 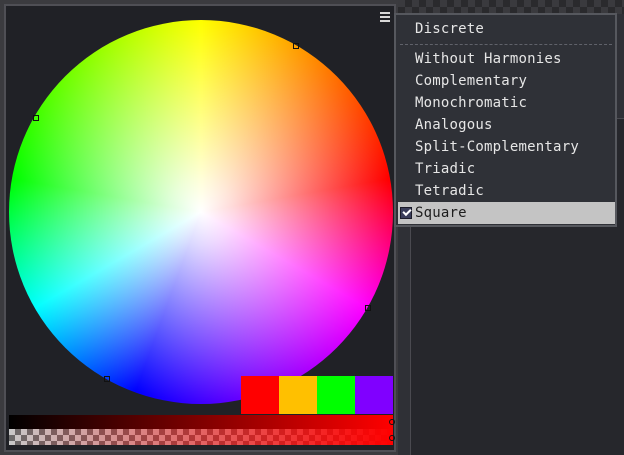 I want to click on color-sliders, so click(x=201, y=430).